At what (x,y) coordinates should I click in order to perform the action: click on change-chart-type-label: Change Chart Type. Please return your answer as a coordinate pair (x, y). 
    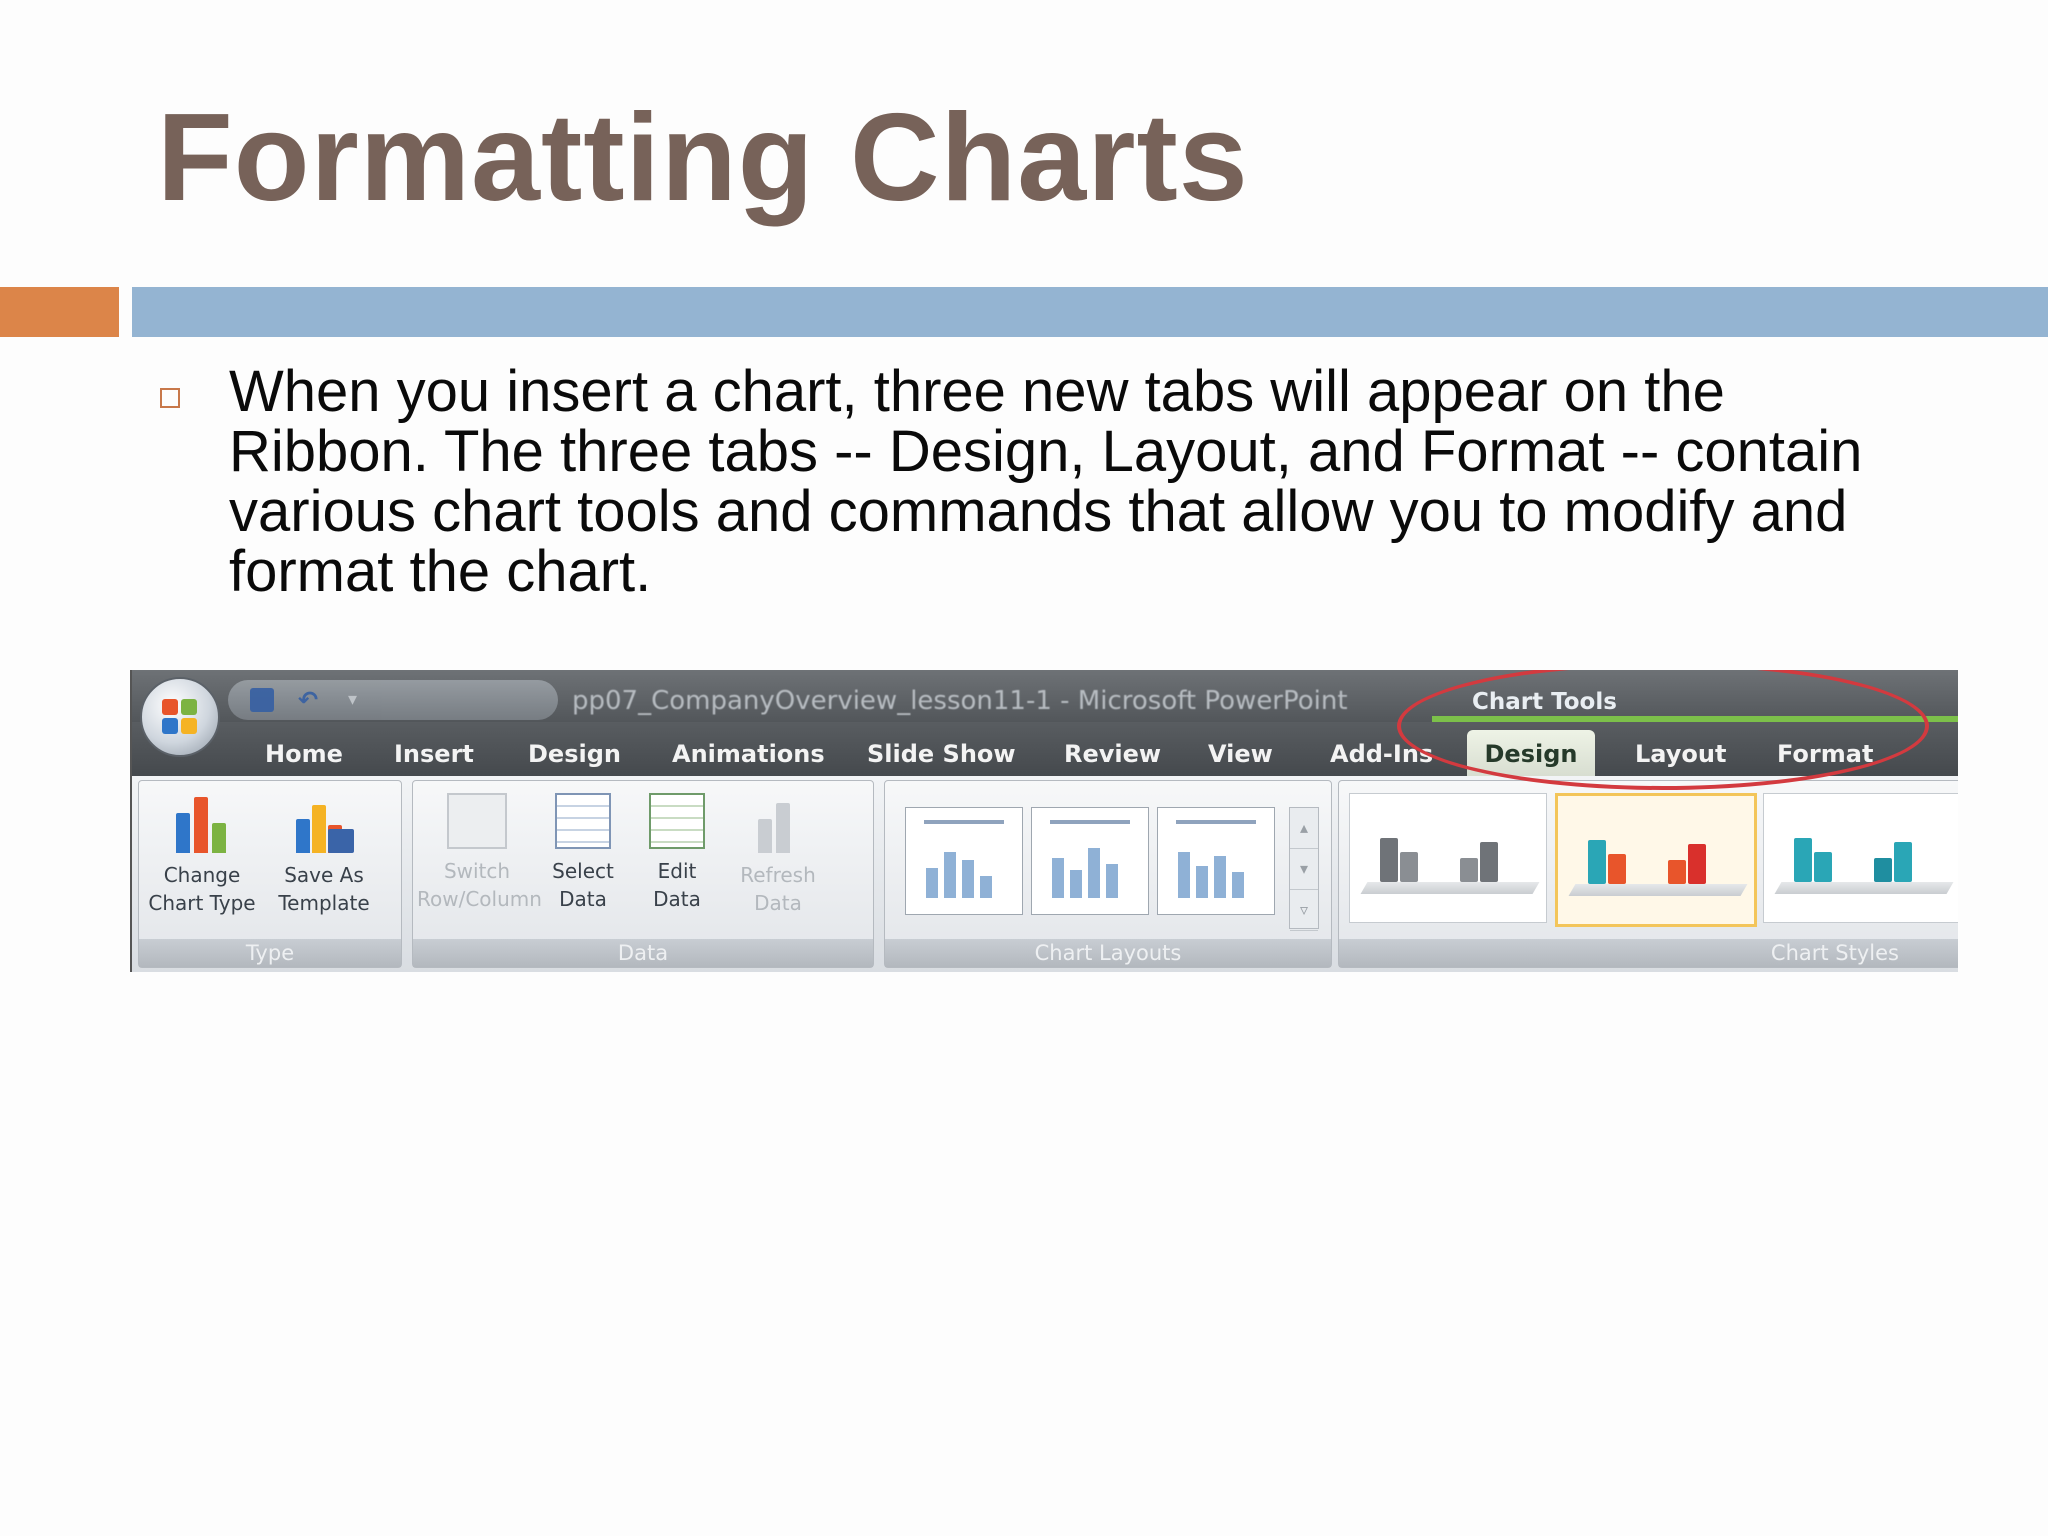
    Looking at the image, I should click on (202, 889).